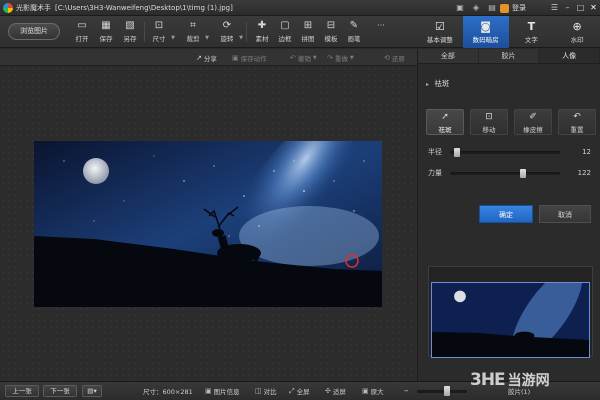  I want to click on share-button: ↗ 分享, so click(206, 57).